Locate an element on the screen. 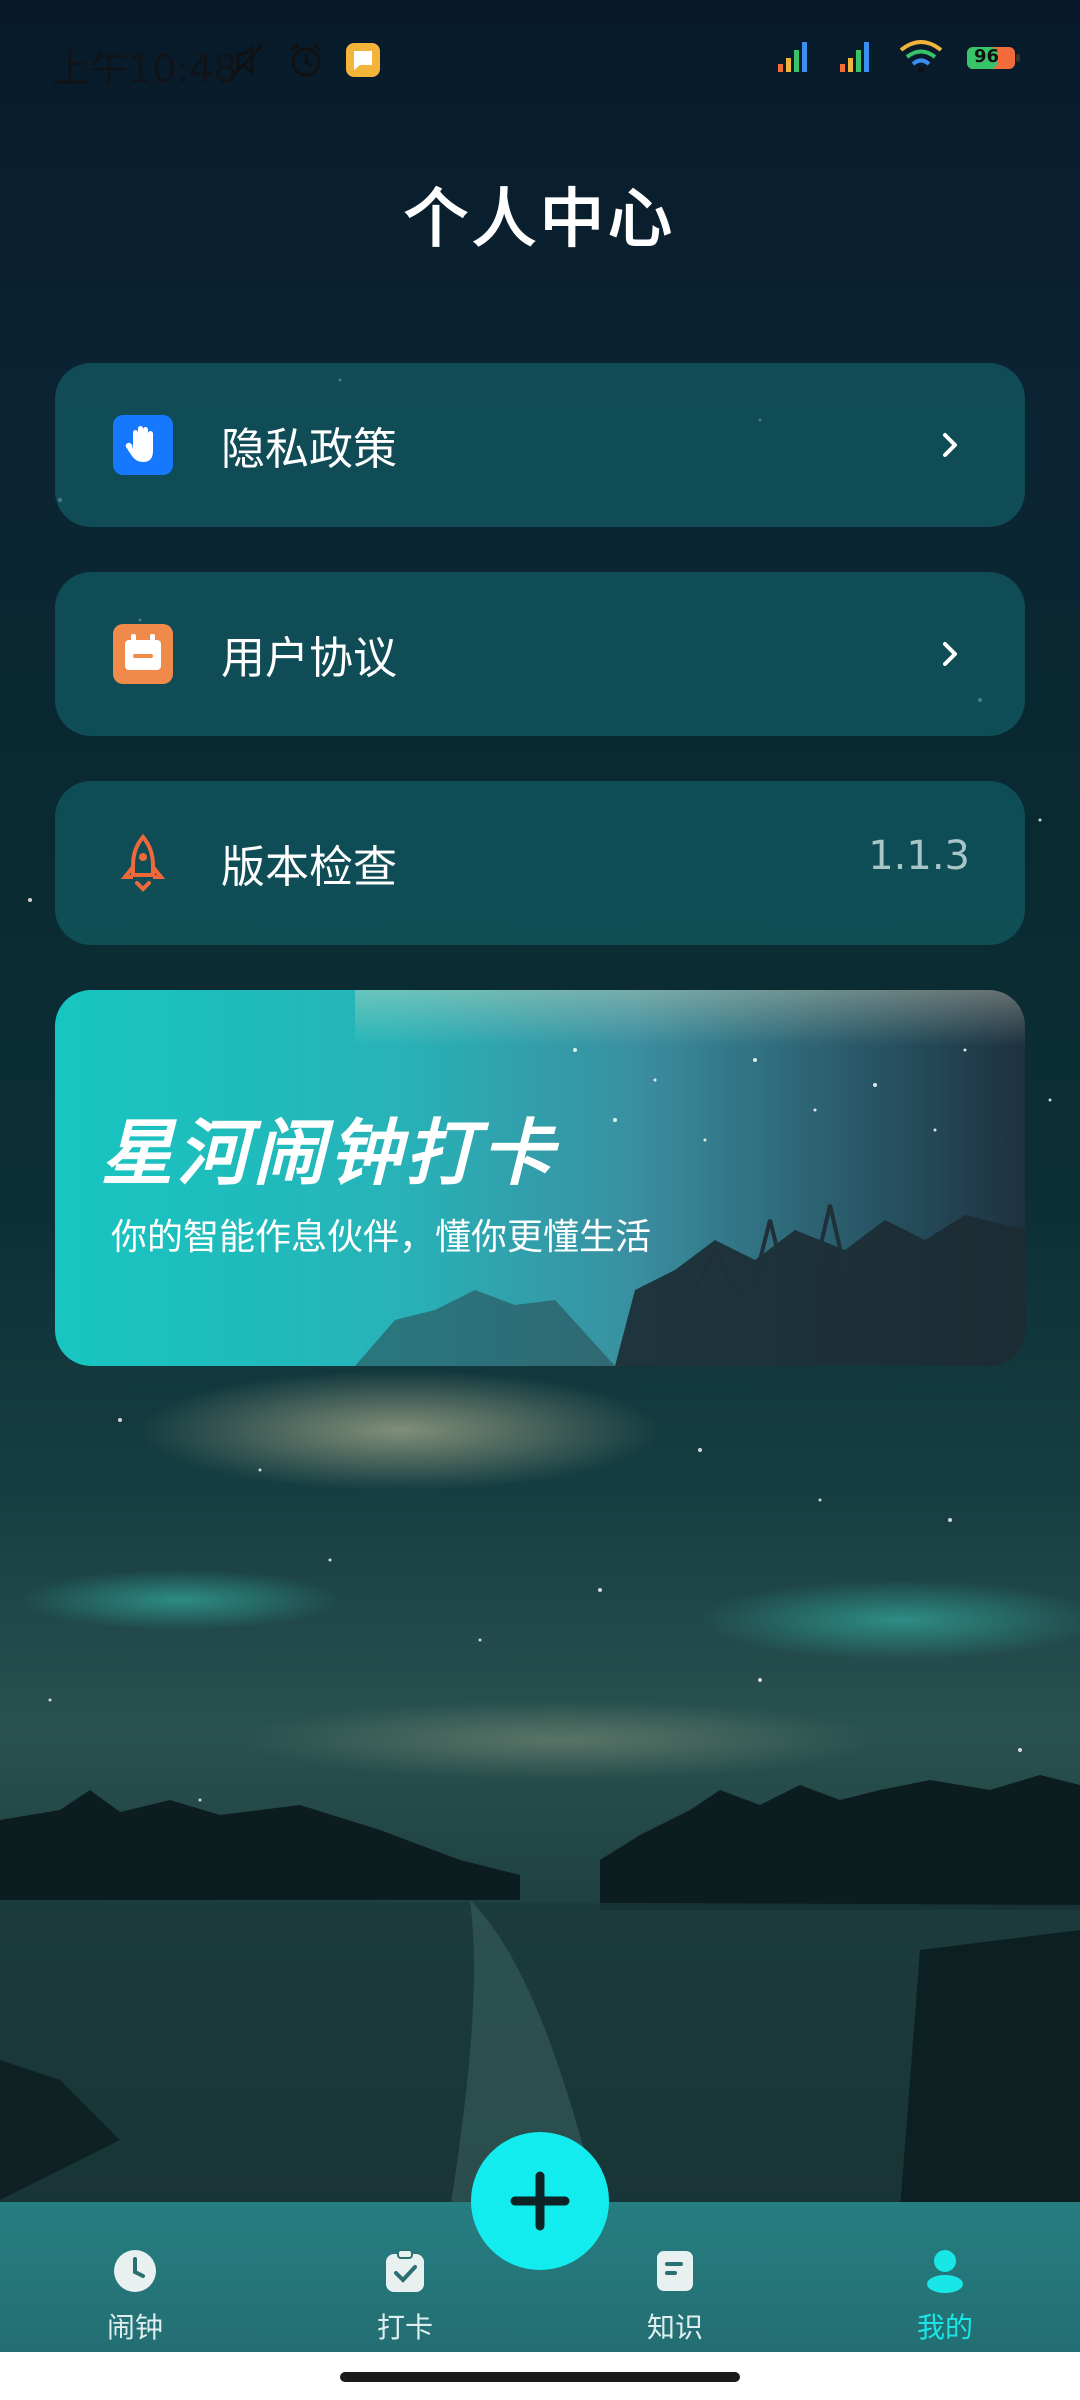  status-bar: 上午10:48 96 is located at coordinates (540, 62).